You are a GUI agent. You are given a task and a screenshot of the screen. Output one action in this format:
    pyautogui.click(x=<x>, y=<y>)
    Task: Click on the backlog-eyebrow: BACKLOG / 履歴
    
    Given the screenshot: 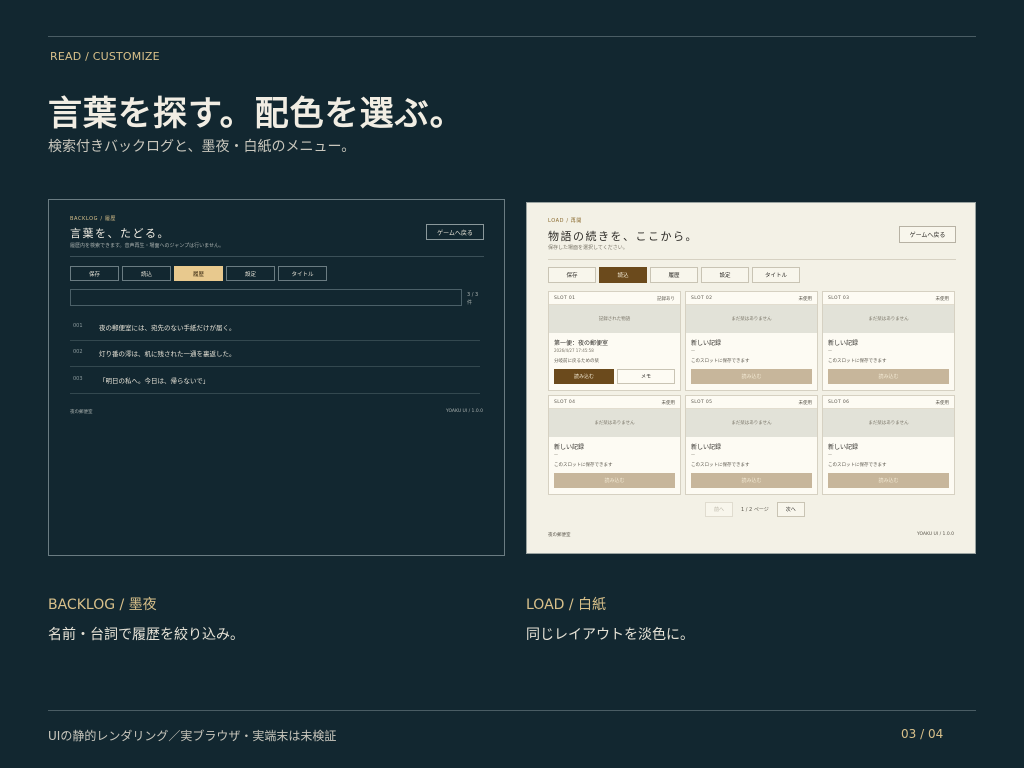 What is the action you would take?
    pyautogui.click(x=93, y=219)
    